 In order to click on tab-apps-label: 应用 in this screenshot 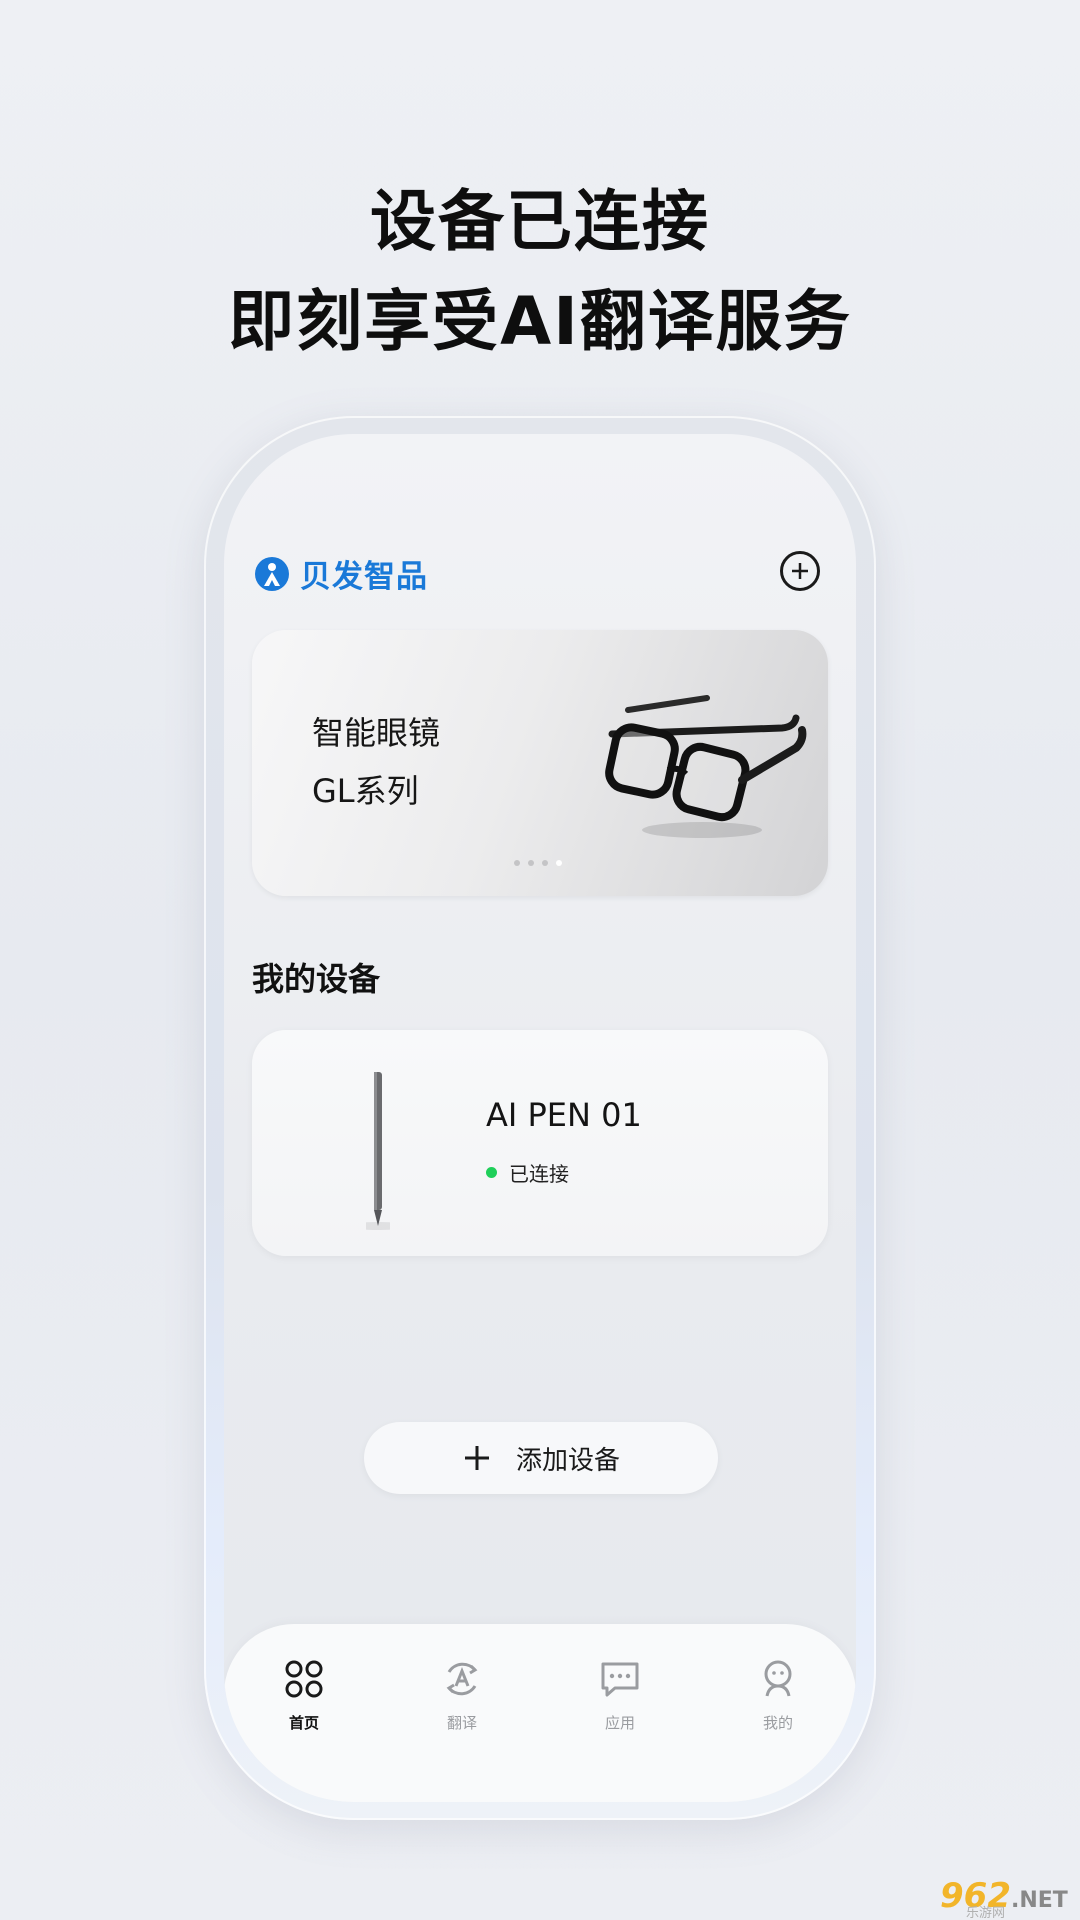, I will do `click(619, 1723)`.